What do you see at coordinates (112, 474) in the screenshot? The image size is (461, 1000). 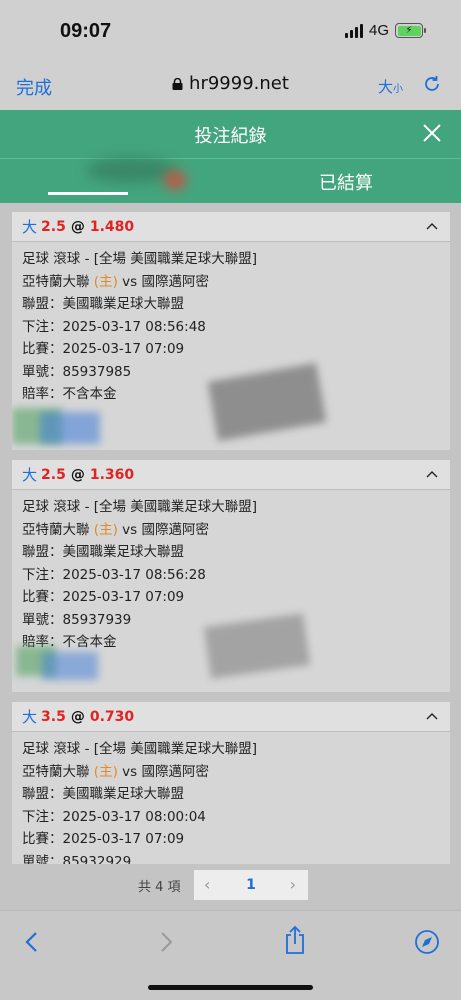 I see `bet-odds: 1.360` at bounding box center [112, 474].